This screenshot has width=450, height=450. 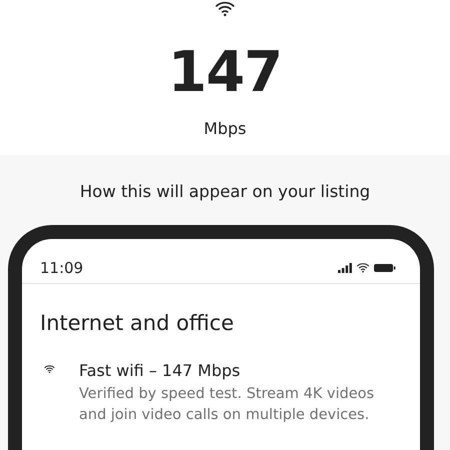 I want to click on amenity-description: Verified by speed test. Stream 4K videos and join video calls on multiple devices., so click(x=227, y=405).